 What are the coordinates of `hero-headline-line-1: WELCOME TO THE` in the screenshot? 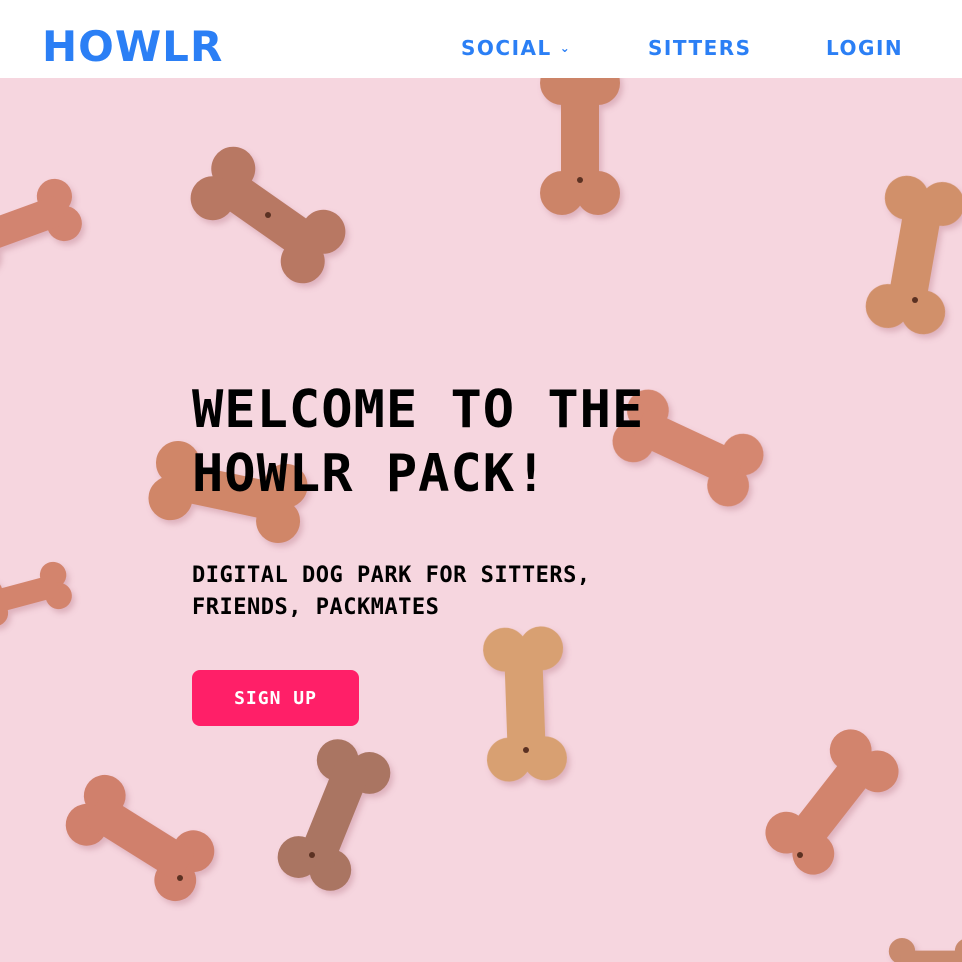 It's located at (418, 410).